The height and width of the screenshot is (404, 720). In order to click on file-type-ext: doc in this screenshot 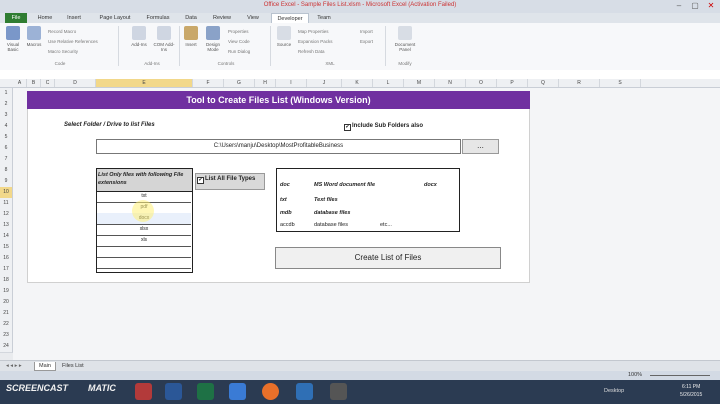, I will do `click(285, 185)`.